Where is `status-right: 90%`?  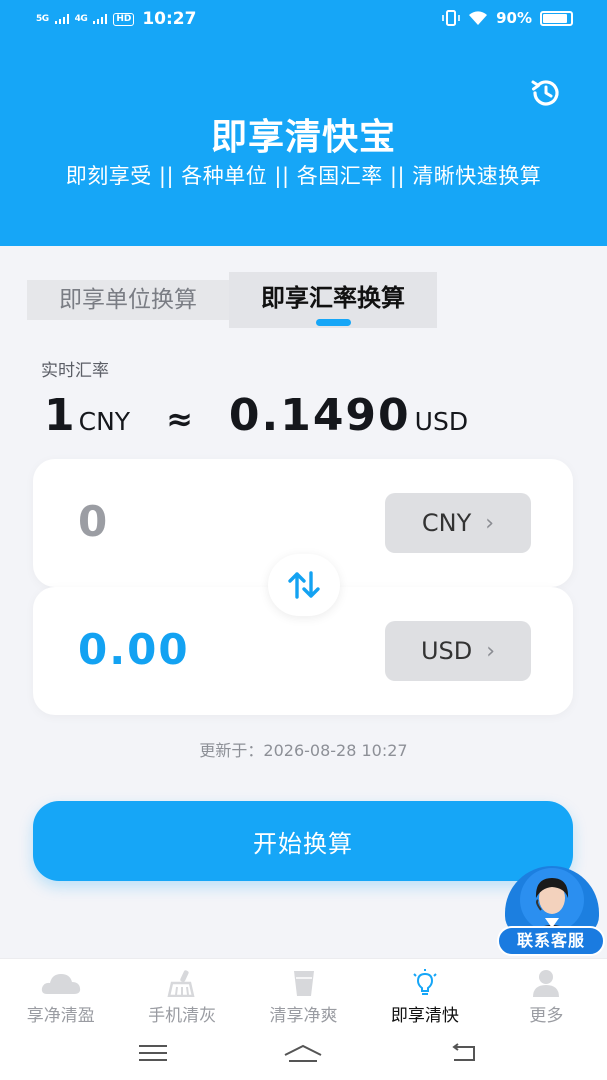 status-right: 90% is located at coordinates (507, 18).